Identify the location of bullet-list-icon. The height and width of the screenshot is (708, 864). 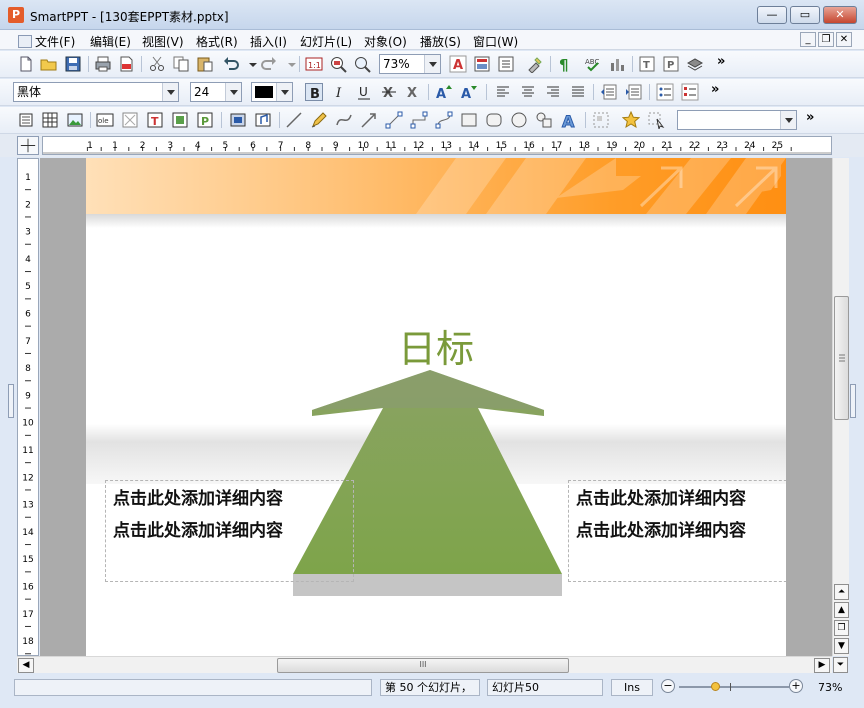
(665, 92).